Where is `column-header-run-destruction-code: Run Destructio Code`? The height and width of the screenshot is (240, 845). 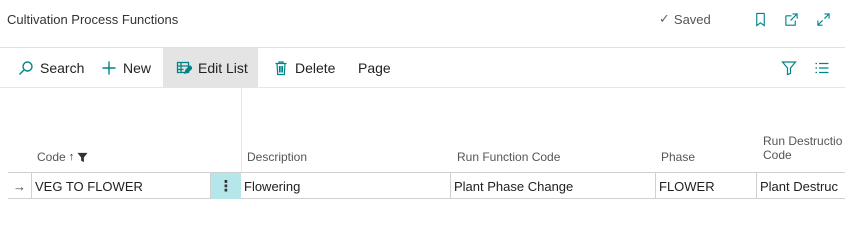 column-header-run-destruction-code: Run Destructio Code is located at coordinates (802, 148).